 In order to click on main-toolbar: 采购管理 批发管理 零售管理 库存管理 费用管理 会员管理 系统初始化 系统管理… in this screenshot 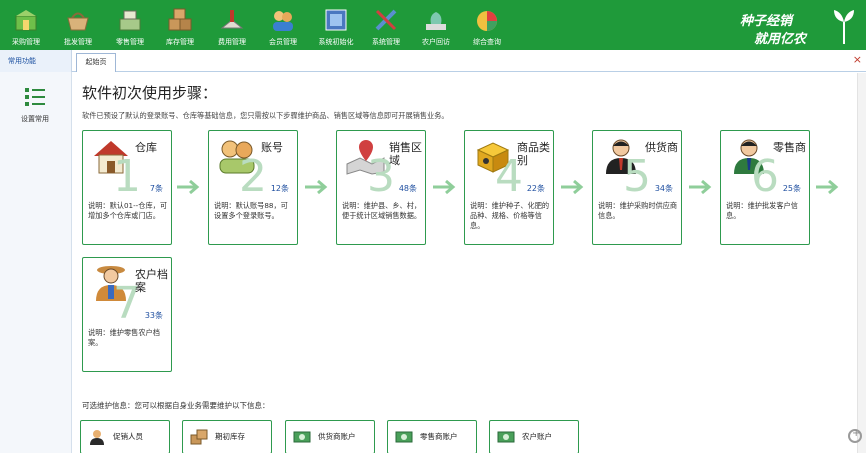, I will do `click(433, 25)`.